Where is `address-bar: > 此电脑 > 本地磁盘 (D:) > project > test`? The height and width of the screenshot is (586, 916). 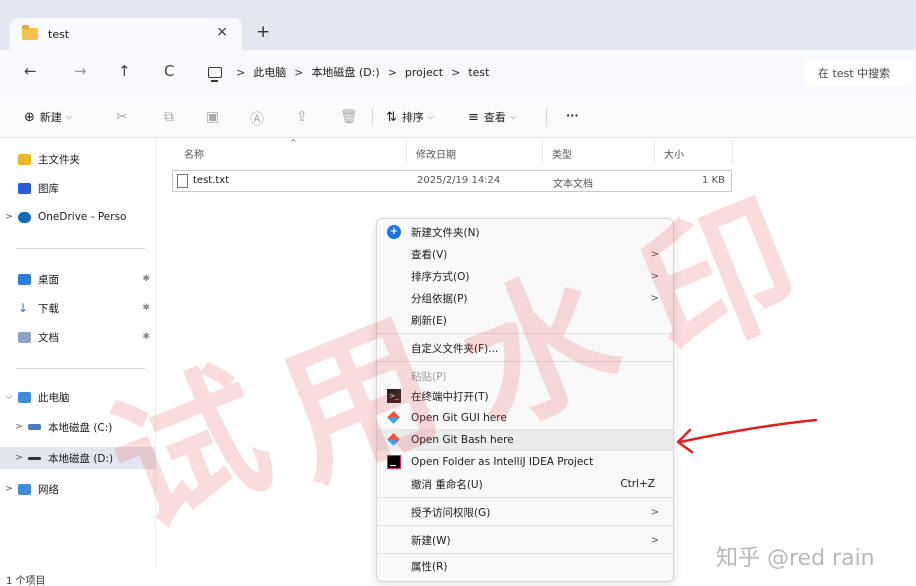
address-bar: > 此电脑 > 本地磁盘 (D:) > project > test is located at coordinates (496, 72).